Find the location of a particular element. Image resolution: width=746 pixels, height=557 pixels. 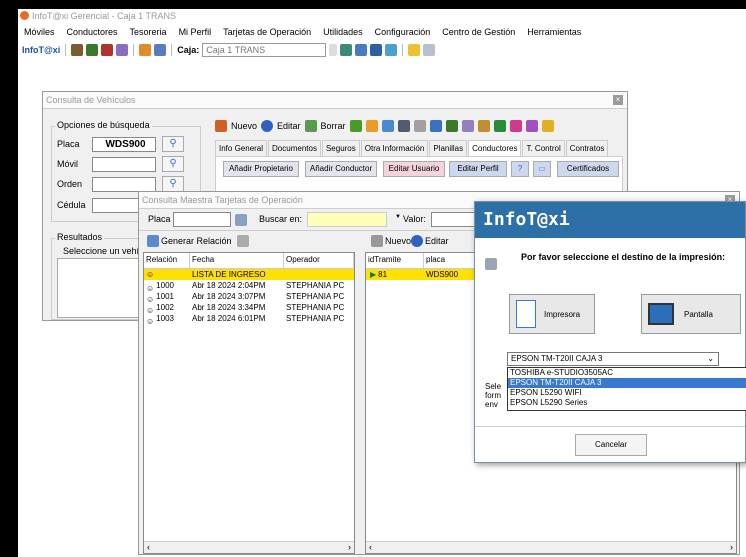

tab-seguros: Seguros is located at coordinates (340, 148).